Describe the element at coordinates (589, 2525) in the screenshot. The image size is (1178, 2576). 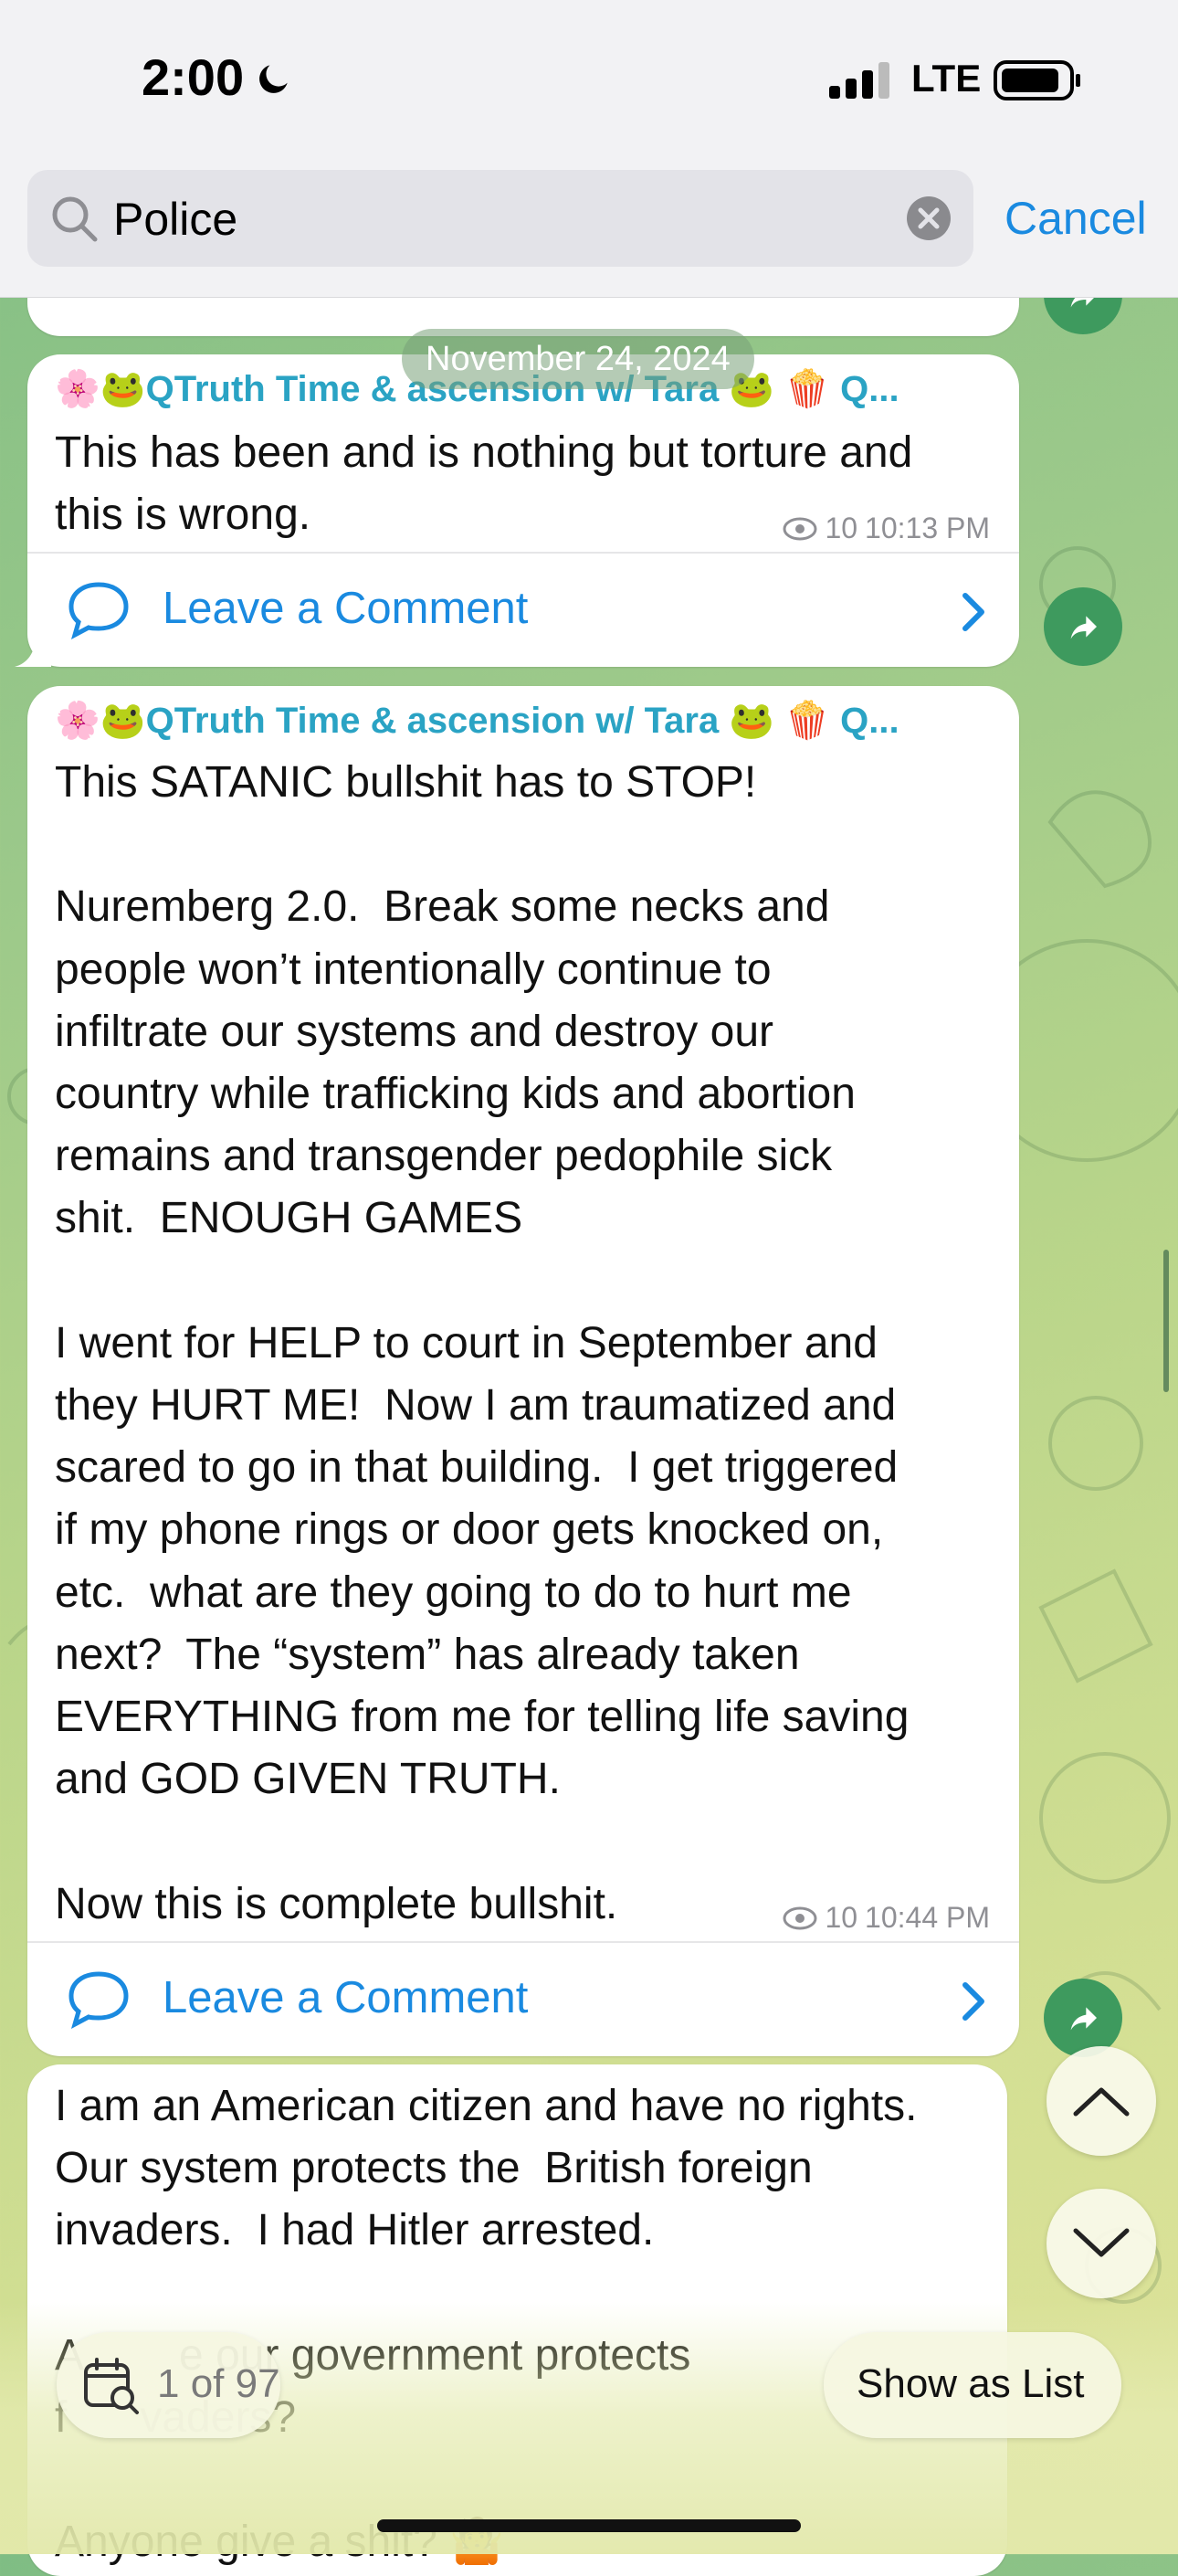
I see `home-indicator` at that location.